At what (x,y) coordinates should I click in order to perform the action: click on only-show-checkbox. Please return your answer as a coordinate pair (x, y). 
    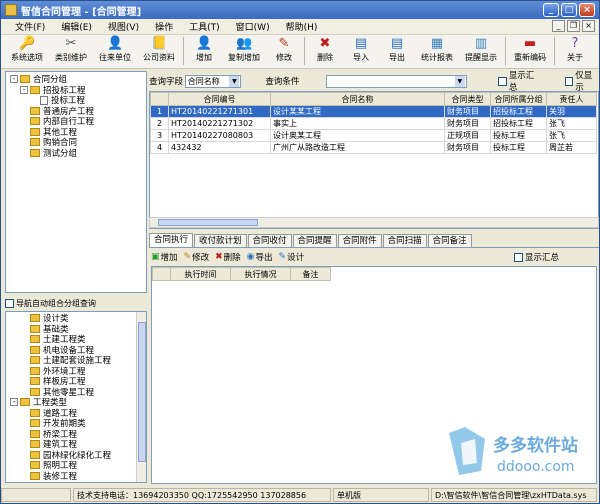
    Looking at the image, I should click on (569, 81).